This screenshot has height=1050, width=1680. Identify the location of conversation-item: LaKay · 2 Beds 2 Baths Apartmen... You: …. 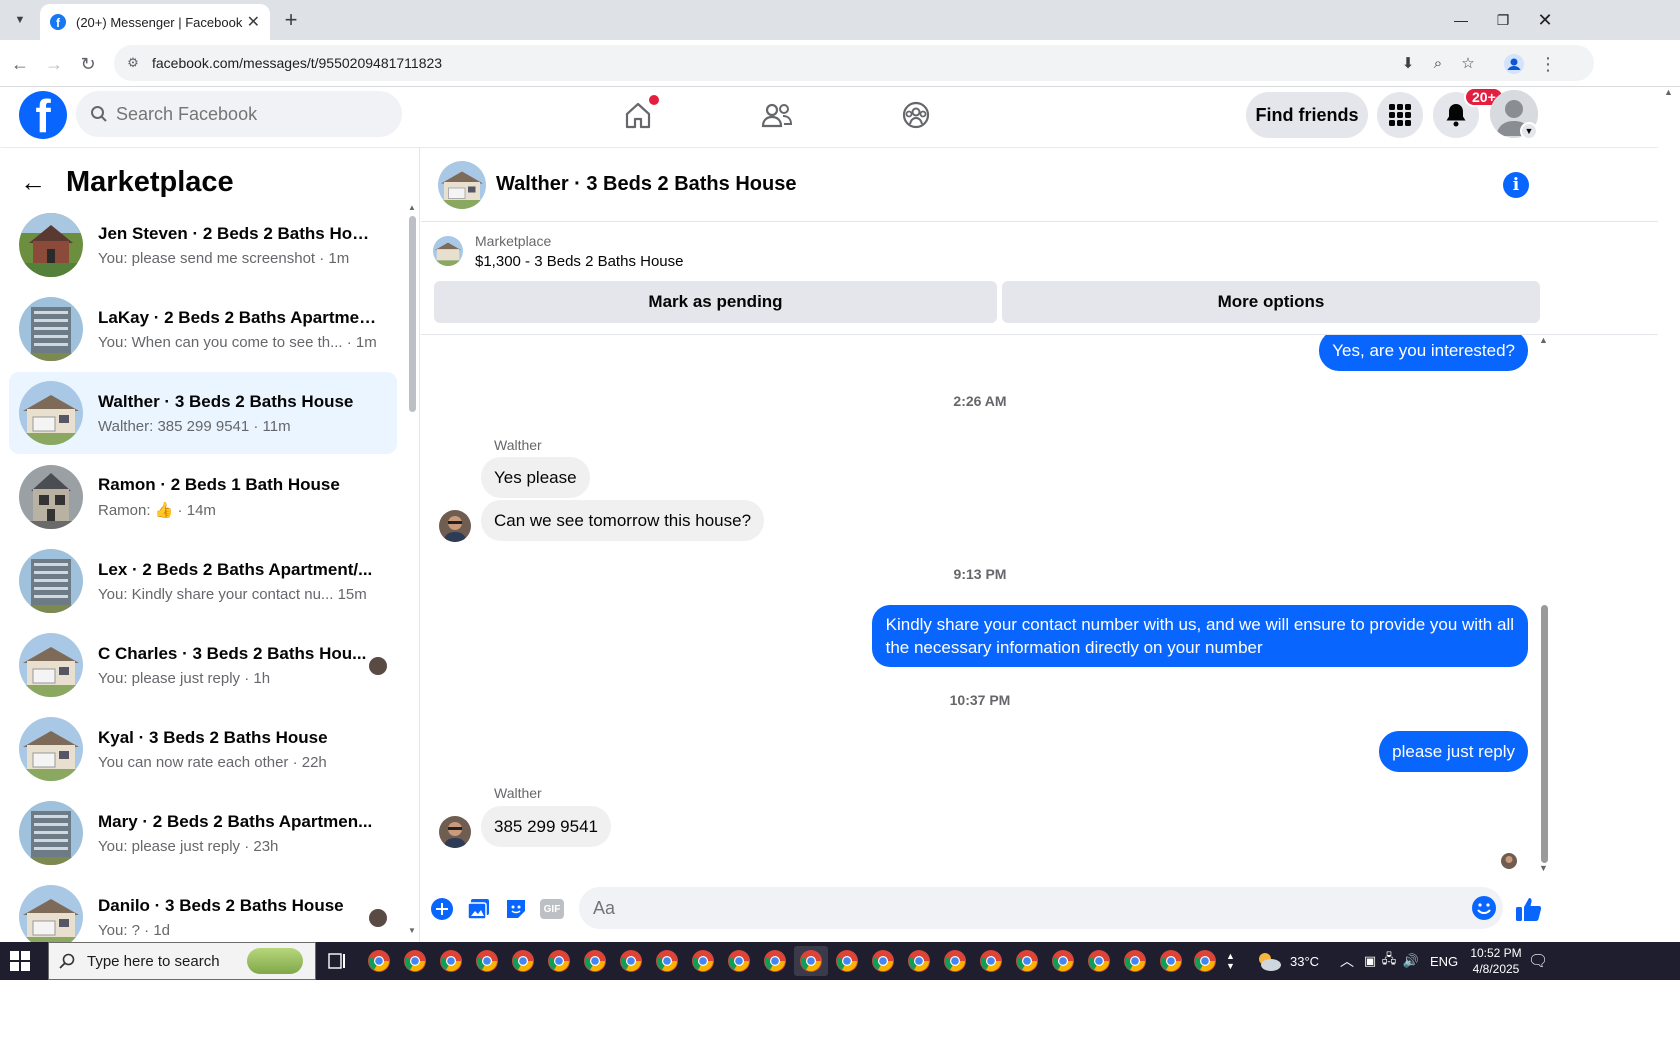
(203, 329).